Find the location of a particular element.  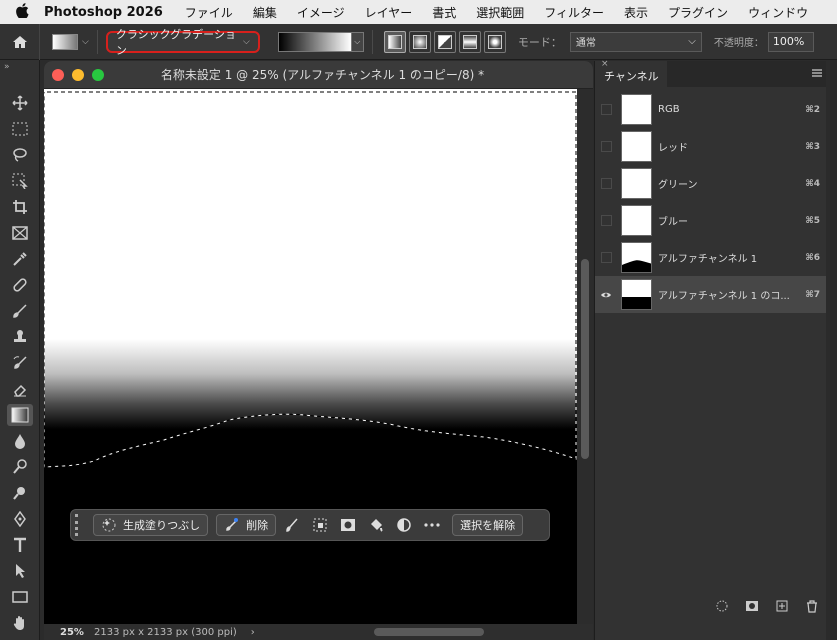

stamp-icon is located at coordinates (20, 336).